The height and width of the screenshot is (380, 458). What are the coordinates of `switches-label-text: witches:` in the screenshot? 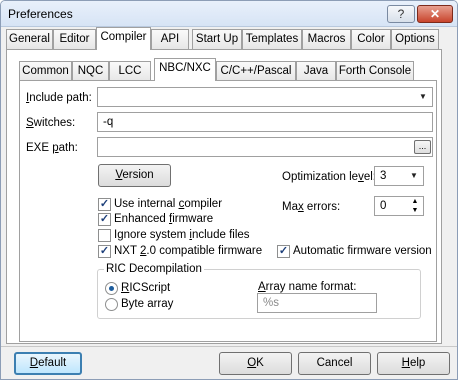 It's located at (54, 123).